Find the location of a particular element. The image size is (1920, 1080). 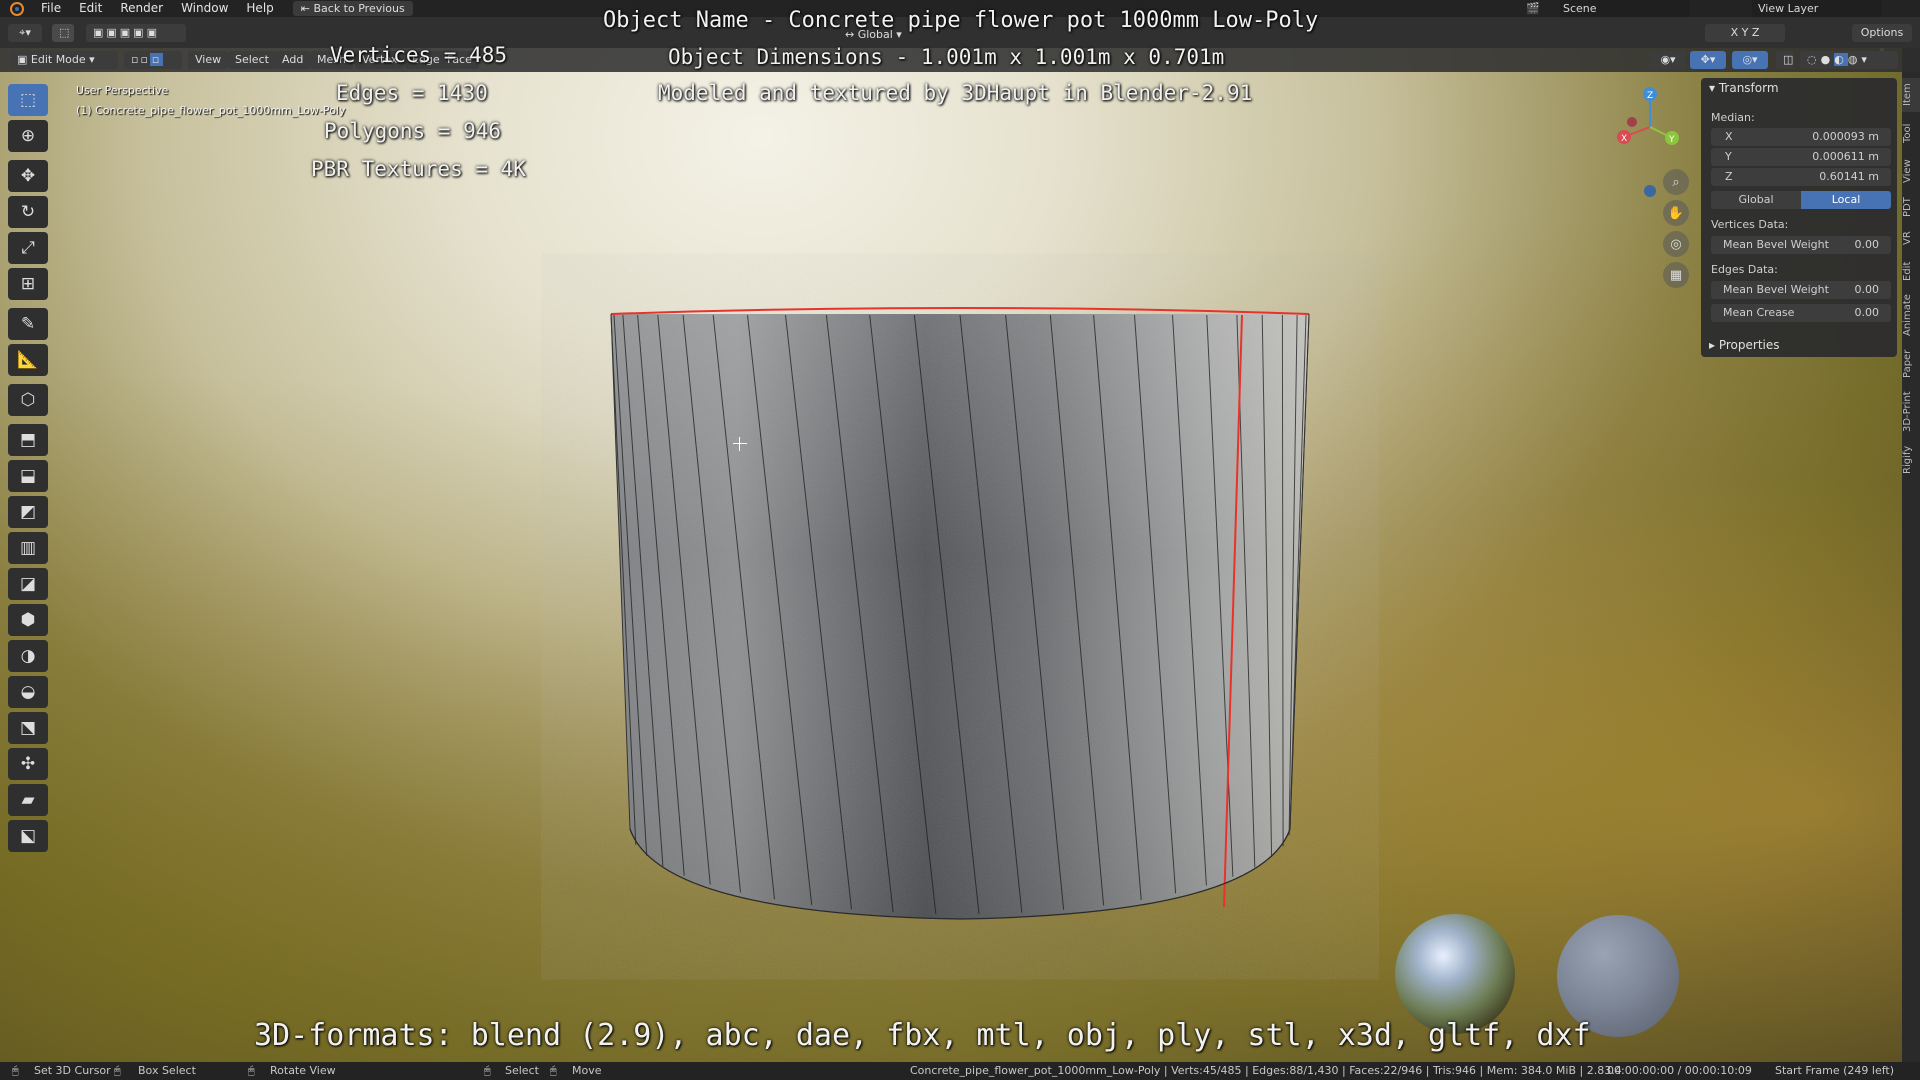

mouse-right-icon: 🖱 is located at coordinates (487, 1070).